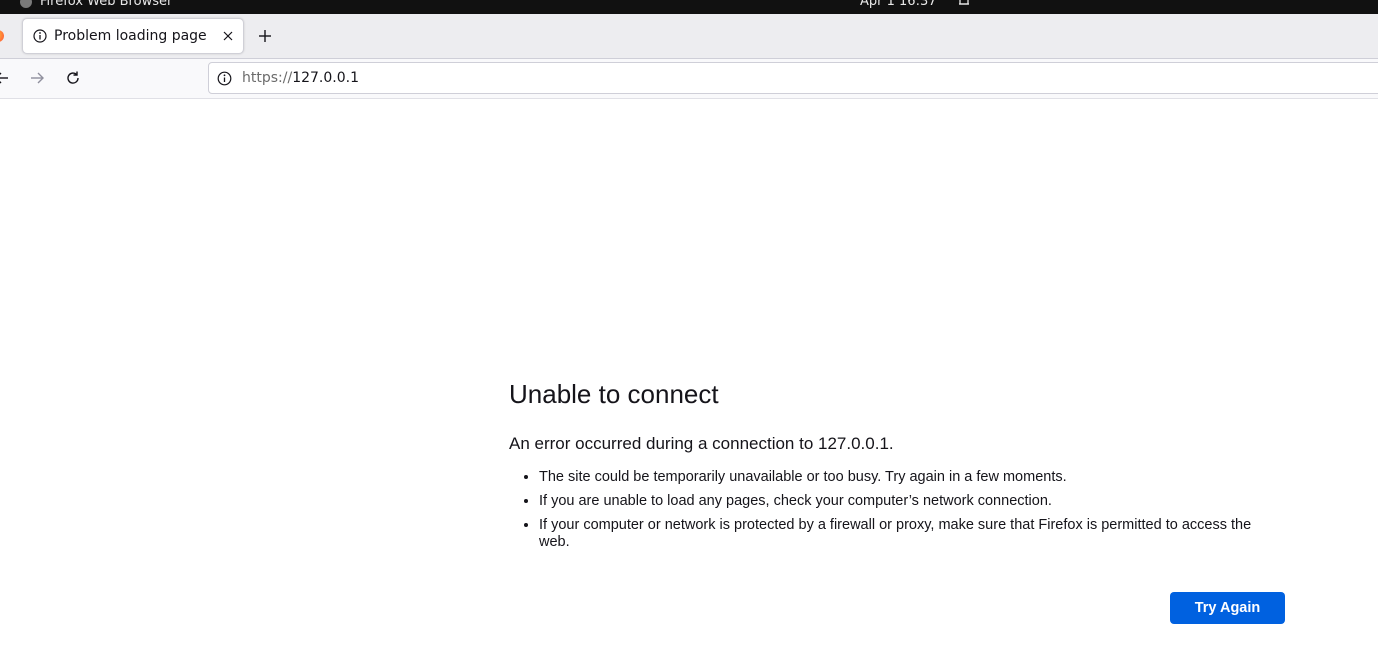 Image resolution: width=1378 pixels, height=646 pixels. What do you see at coordinates (689, 7) in the screenshot?
I see `os-top-bar: Firefox Web Browser Apr 1 16:37` at bounding box center [689, 7].